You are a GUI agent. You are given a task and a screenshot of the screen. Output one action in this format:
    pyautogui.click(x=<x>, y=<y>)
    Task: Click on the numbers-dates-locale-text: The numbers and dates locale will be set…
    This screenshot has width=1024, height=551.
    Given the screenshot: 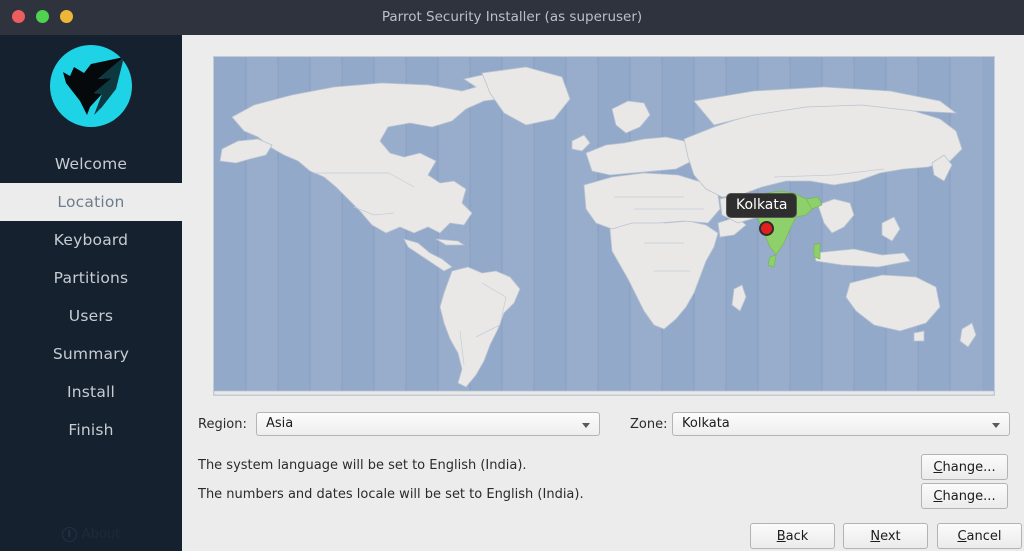 What is the action you would take?
    pyautogui.click(x=391, y=494)
    